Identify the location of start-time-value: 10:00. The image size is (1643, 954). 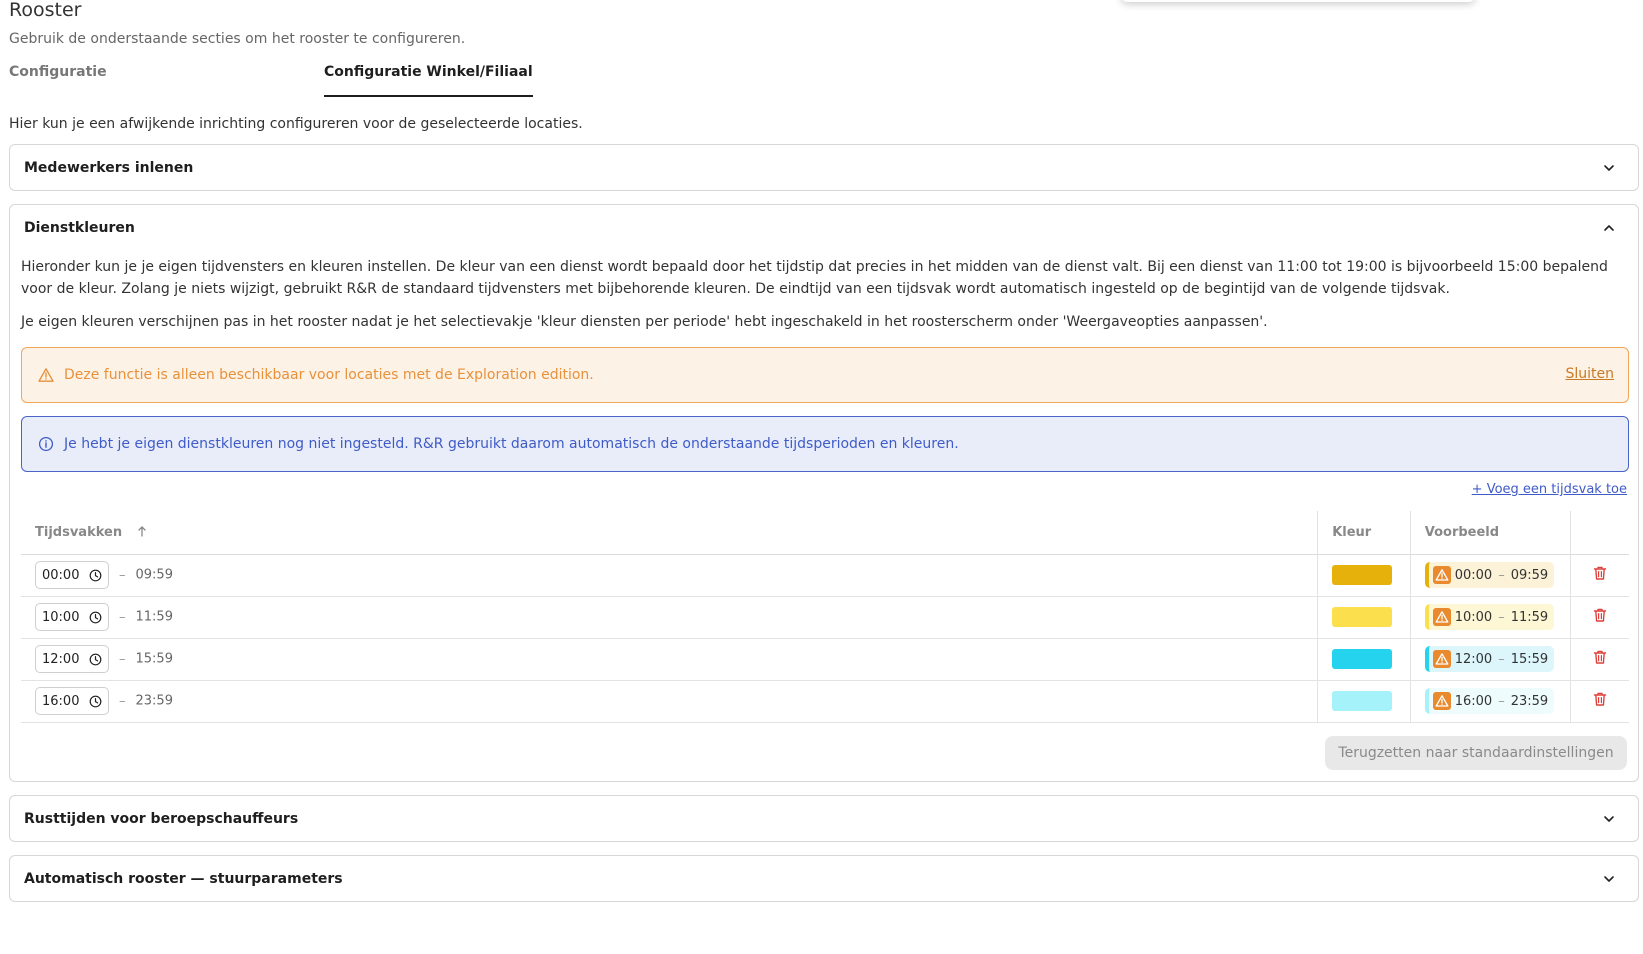
(61, 617).